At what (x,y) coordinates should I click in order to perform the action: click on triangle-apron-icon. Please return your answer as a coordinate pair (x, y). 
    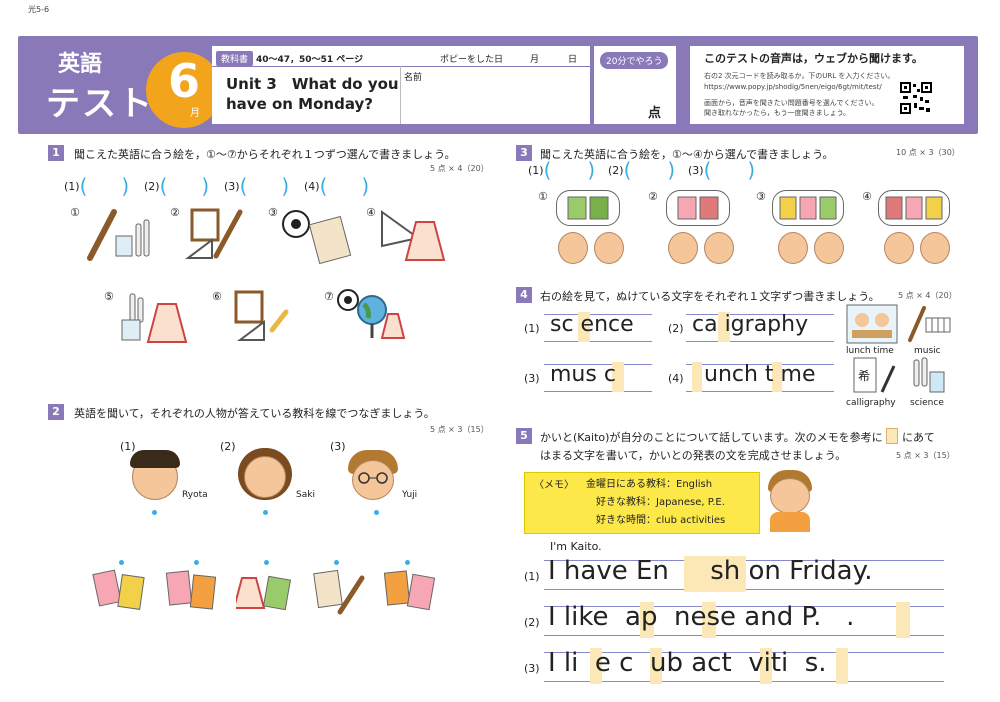
    Looking at the image, I should click on (413, 235).